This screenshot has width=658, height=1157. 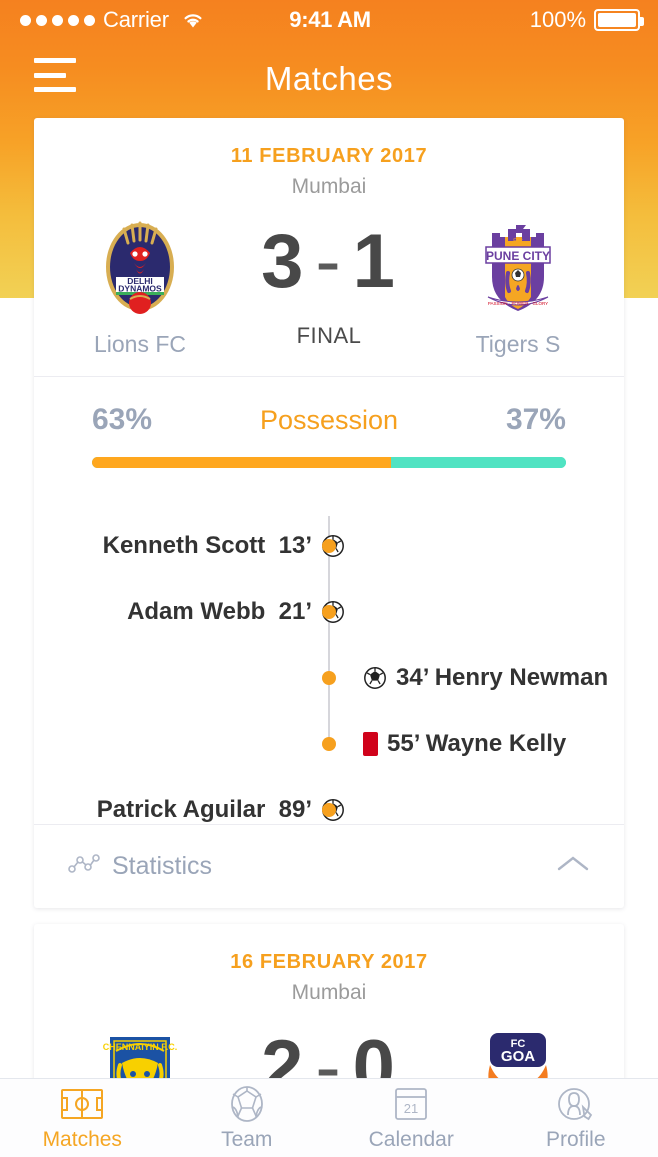 What do you see at coordinates (283, 261) in the screenshot?
I see `home-score: 3` at bounding box center [283, 261].